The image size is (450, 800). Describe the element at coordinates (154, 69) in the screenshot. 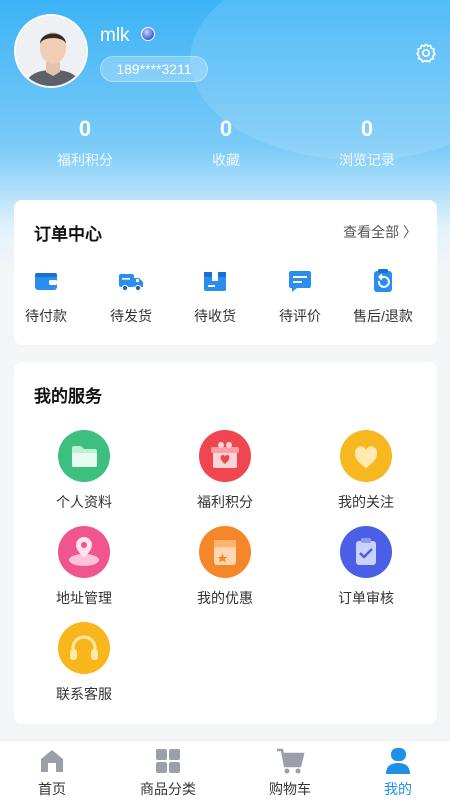

I see `phone-number: 189****3211` at that location.